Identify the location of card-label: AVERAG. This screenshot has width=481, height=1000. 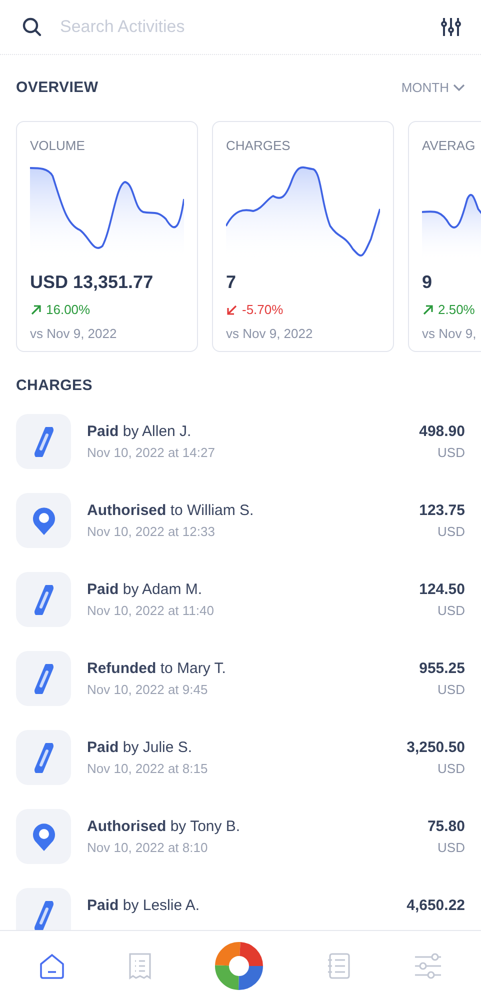
(449, 146).